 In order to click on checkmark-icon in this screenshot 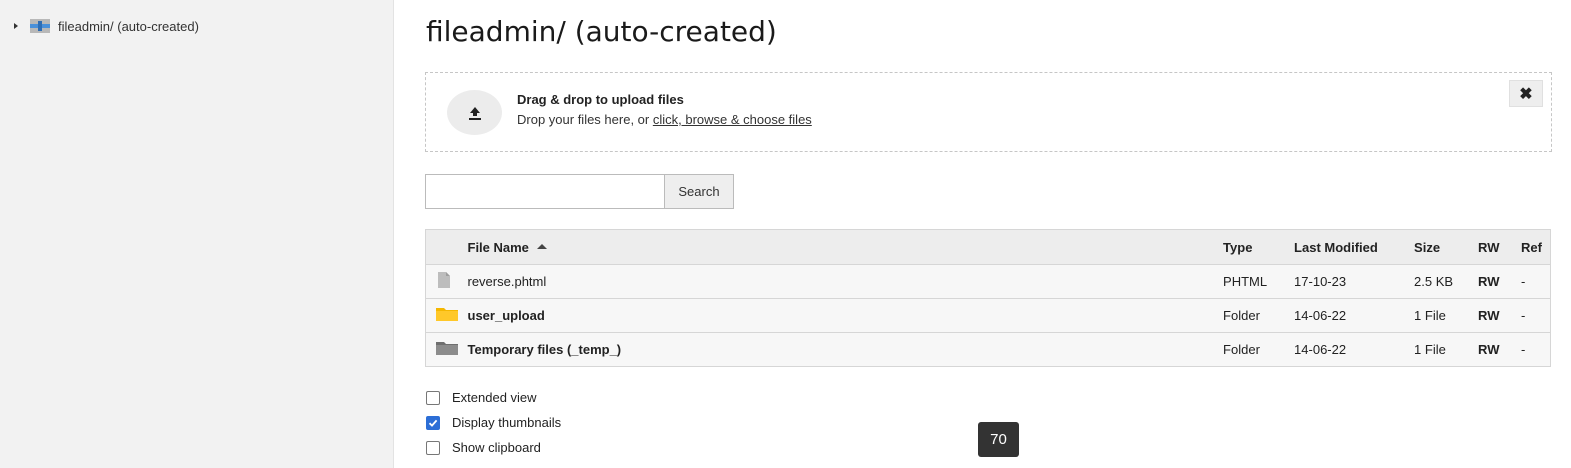, I will do `click(433, 423)`.